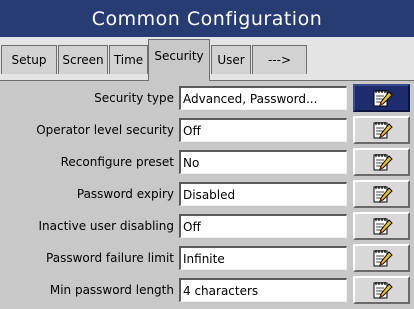 This screenshot has width=414, height=309. Describe the element at coordinates (263, 226) in the screenshot. I see `inactive-user-disabling-field: Off` at that location.